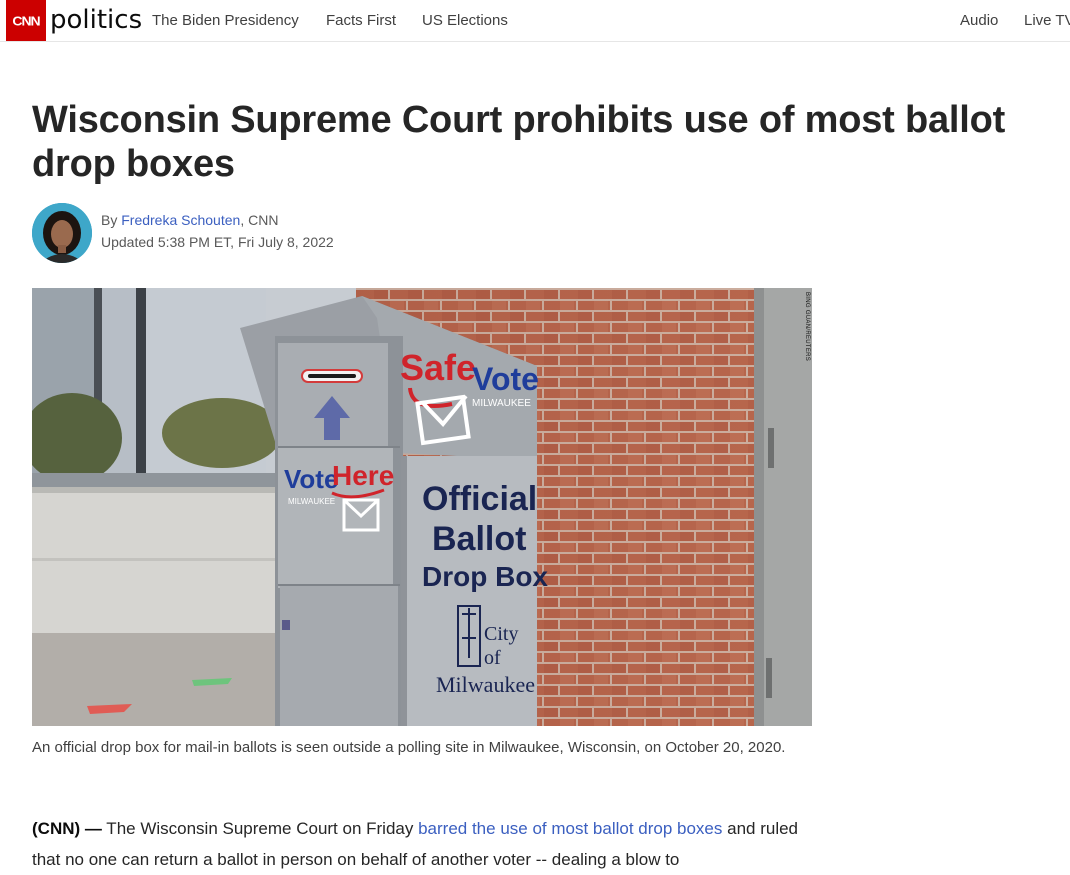 The height and width of the screenshot is (875, 1070). Describe the element at coordinates (260, 828) in the screenshot. I see `paragraph-text-1: The Wisconsin Supreme Court on Friday` at that location.